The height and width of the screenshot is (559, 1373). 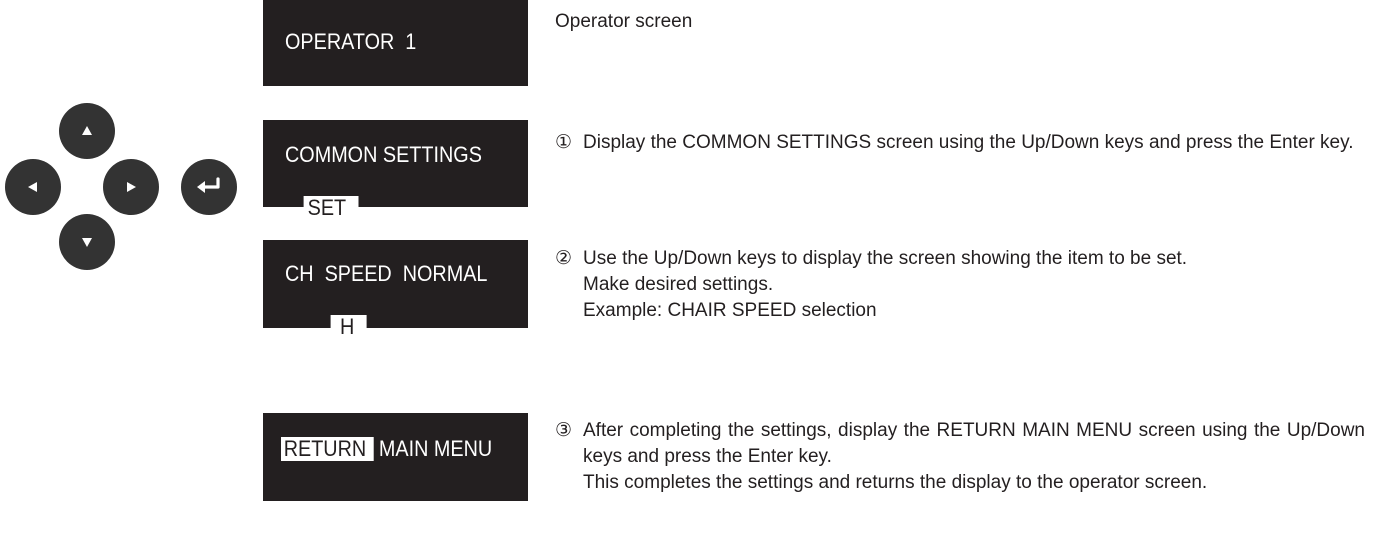 What do you see at coordinates (435, 448) in the screenshot?
I see `lcd-text: MAIN MENU` at bounding box center [435, 448].